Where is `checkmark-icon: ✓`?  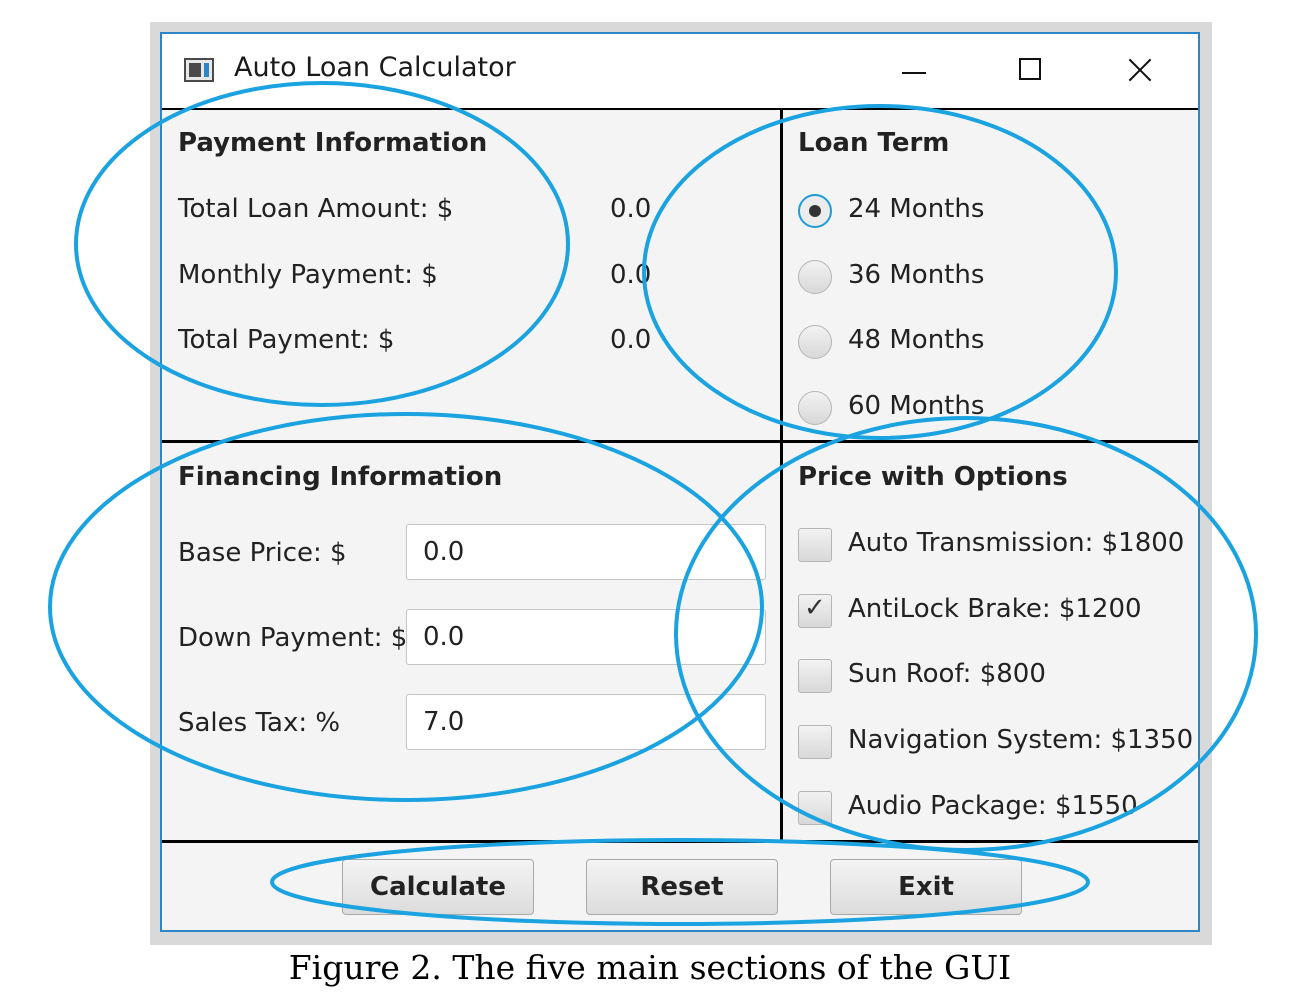
checkmark-icon: ✓ is located at coordinates (815, 608).